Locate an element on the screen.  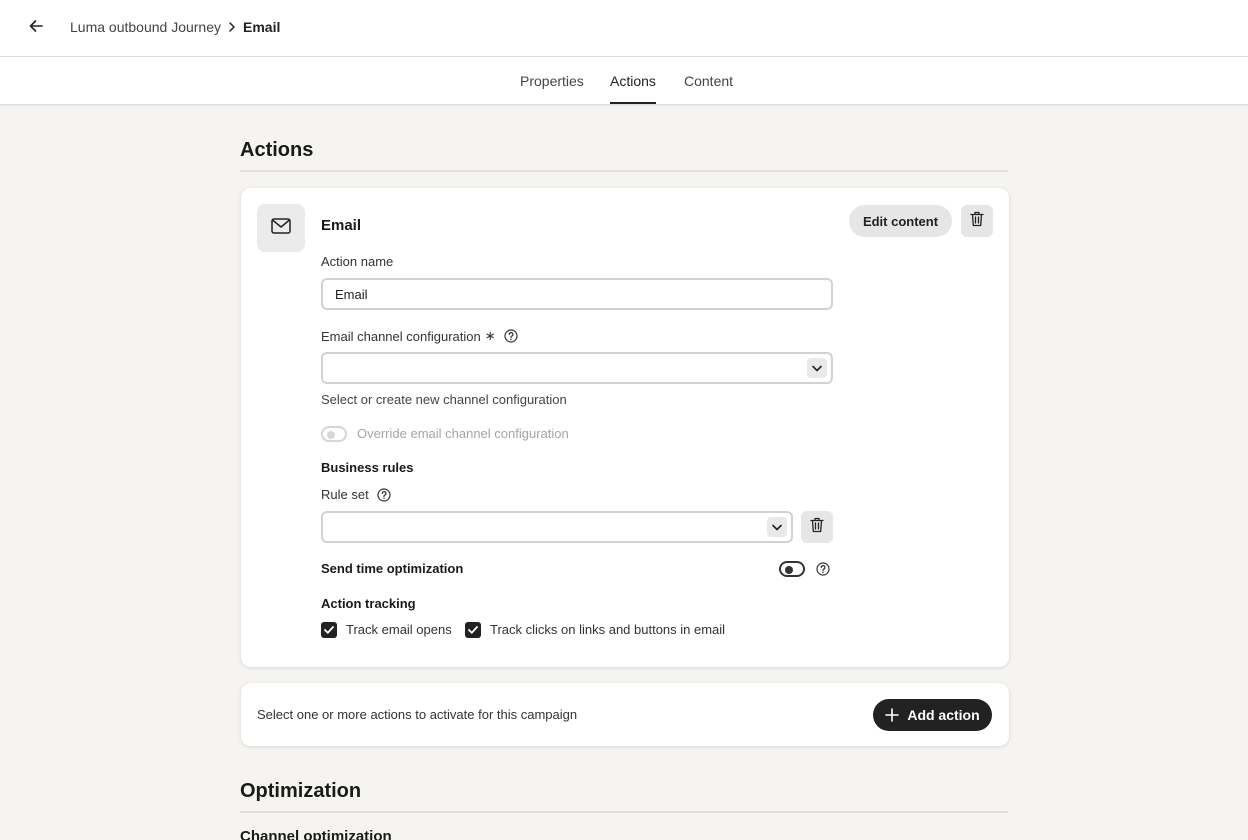
rule-set-select is located at coordinates (557, 527).